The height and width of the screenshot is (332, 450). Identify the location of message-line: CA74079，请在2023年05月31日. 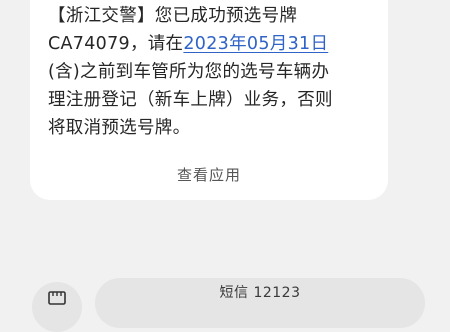
(213, 44).